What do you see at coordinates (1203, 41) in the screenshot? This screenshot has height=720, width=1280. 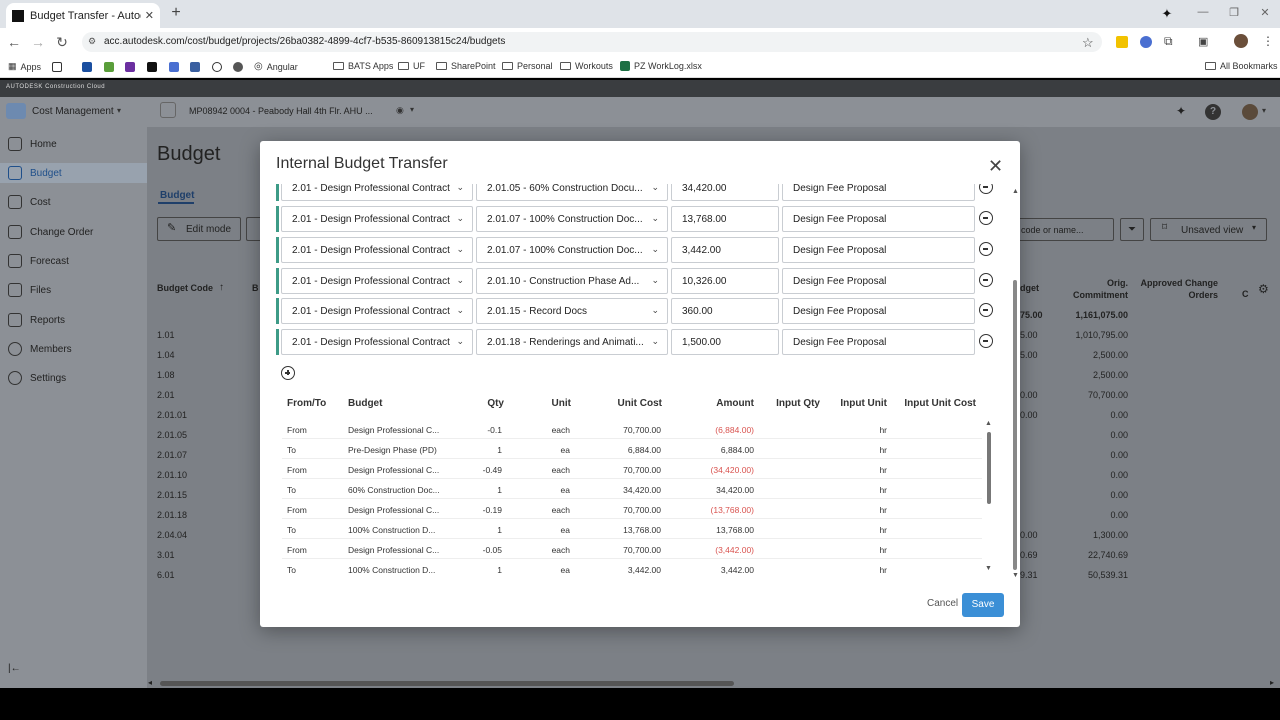 I see `side-panel-icon: ▣` at bounding box center [1203, 41].